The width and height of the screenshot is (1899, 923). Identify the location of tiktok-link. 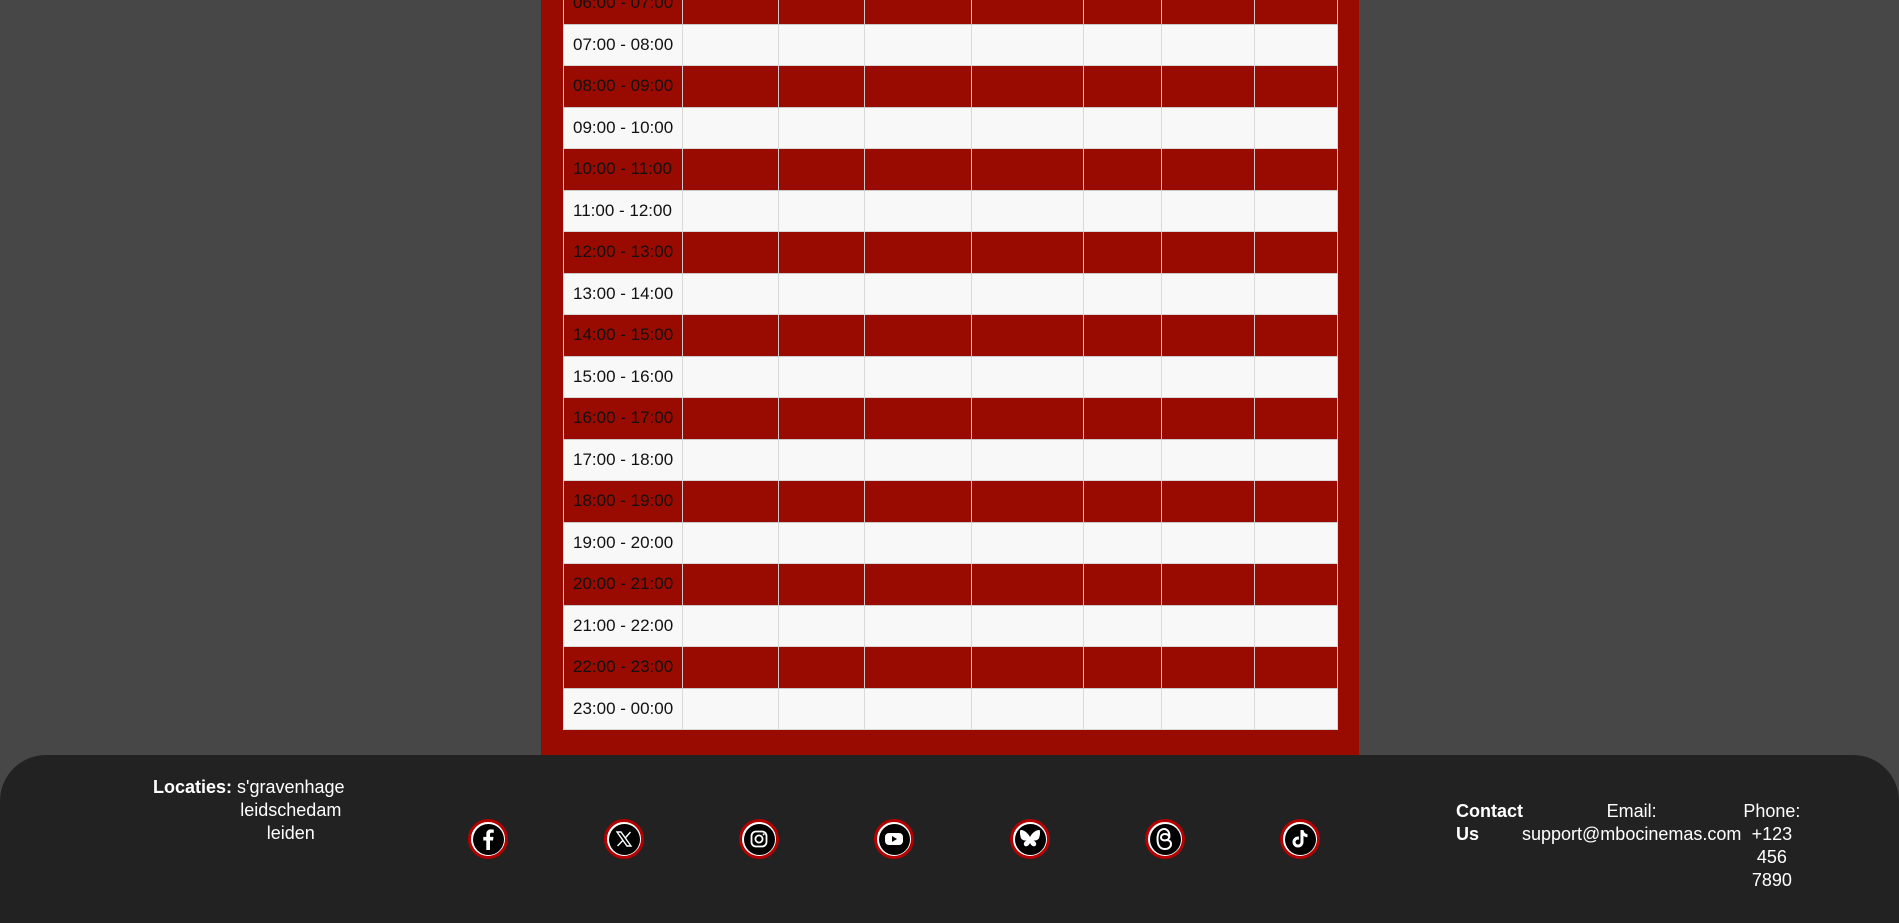
(1300, 839).